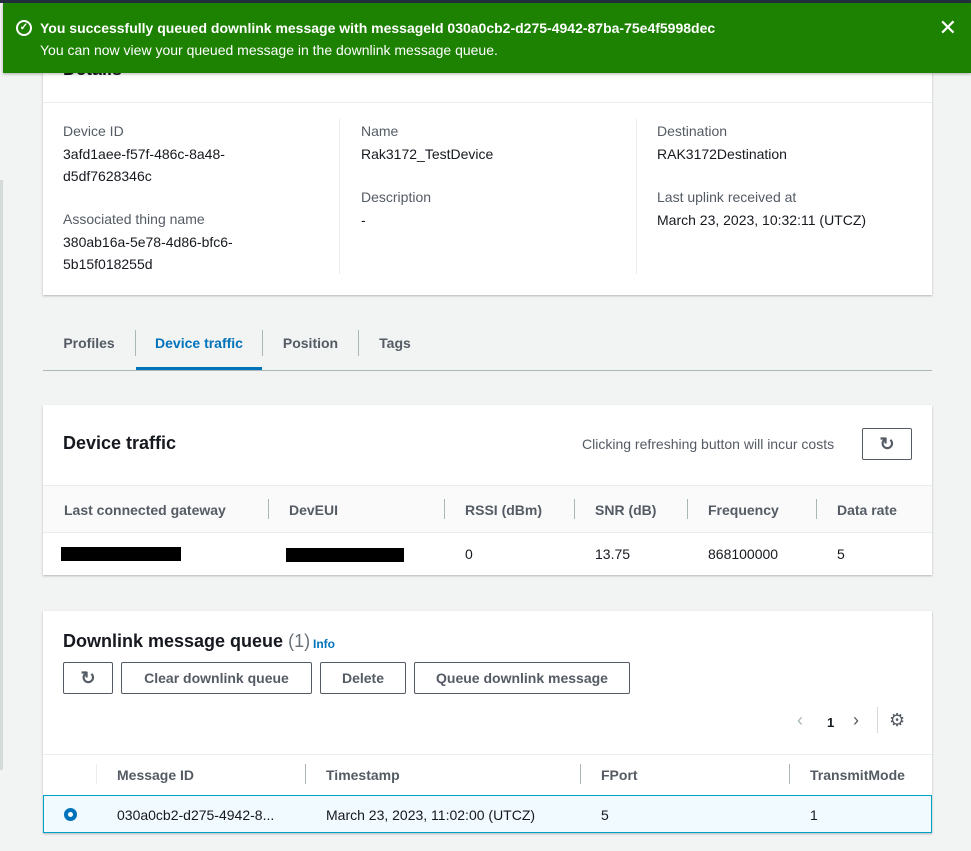  What do you see at coordinates (692, 131) in the screenshot?
I see `destination-label: Destination` at bounding box center [692, 131].